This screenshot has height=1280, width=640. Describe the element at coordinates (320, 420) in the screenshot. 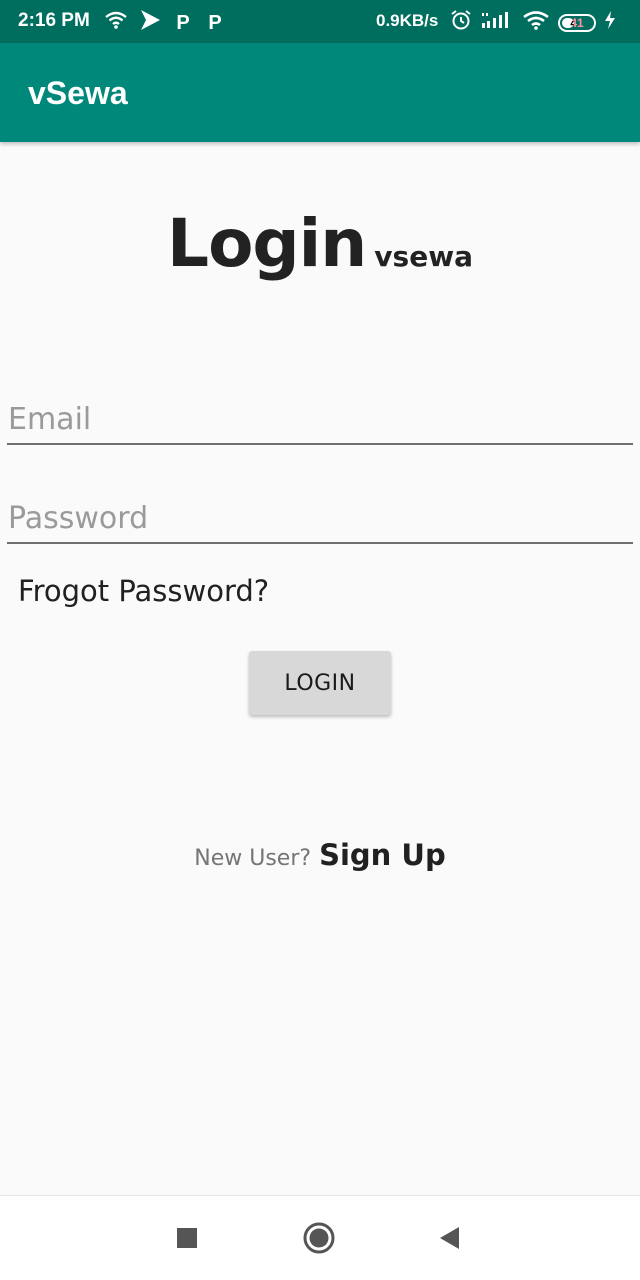

I see `email-field` at that location.